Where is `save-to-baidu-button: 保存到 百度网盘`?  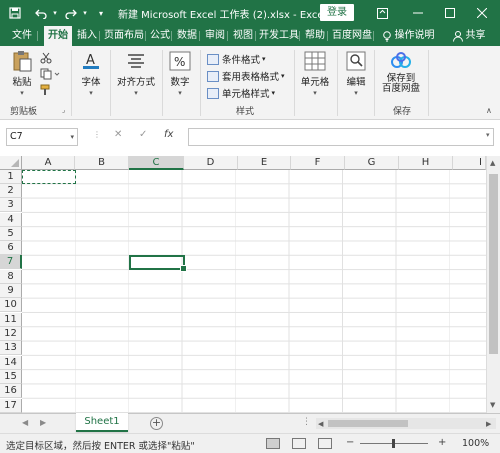 save-to-baidu-button: 保存到 百度网盘 is located at coordinates (401, 72).